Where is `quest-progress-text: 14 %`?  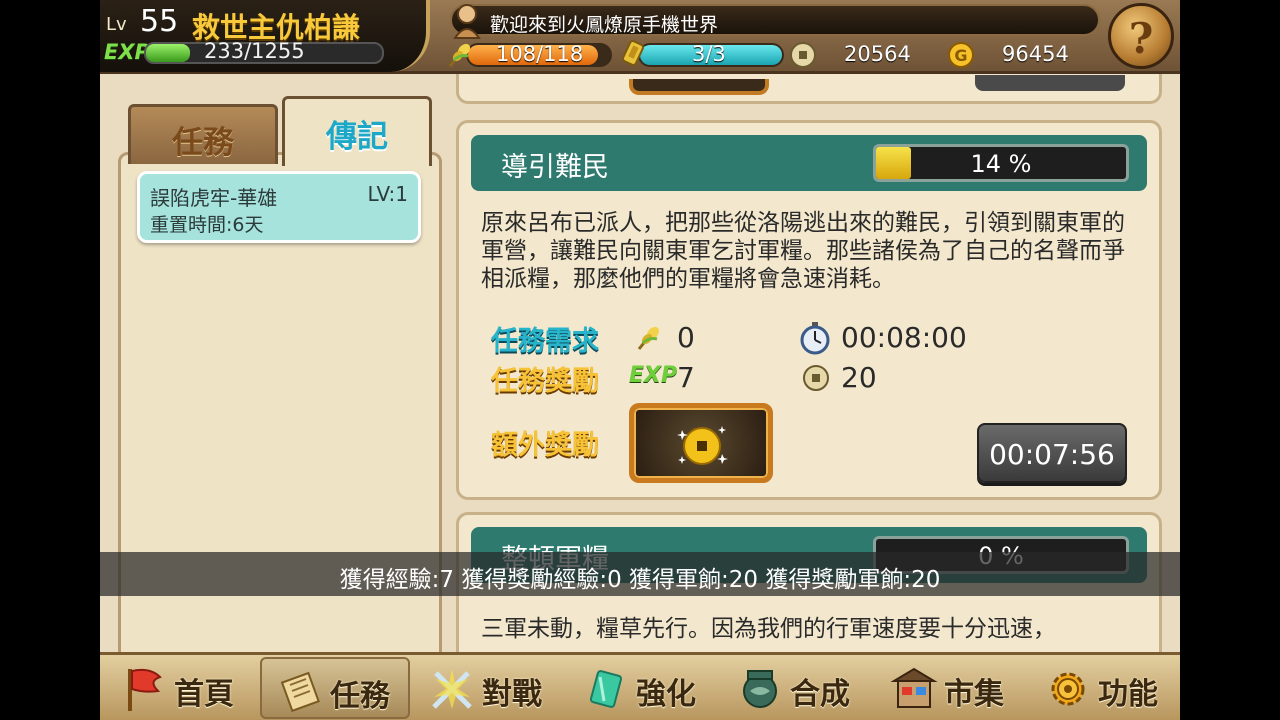
quest-progress-text: 14 % is located at coordinates (1001, 164).